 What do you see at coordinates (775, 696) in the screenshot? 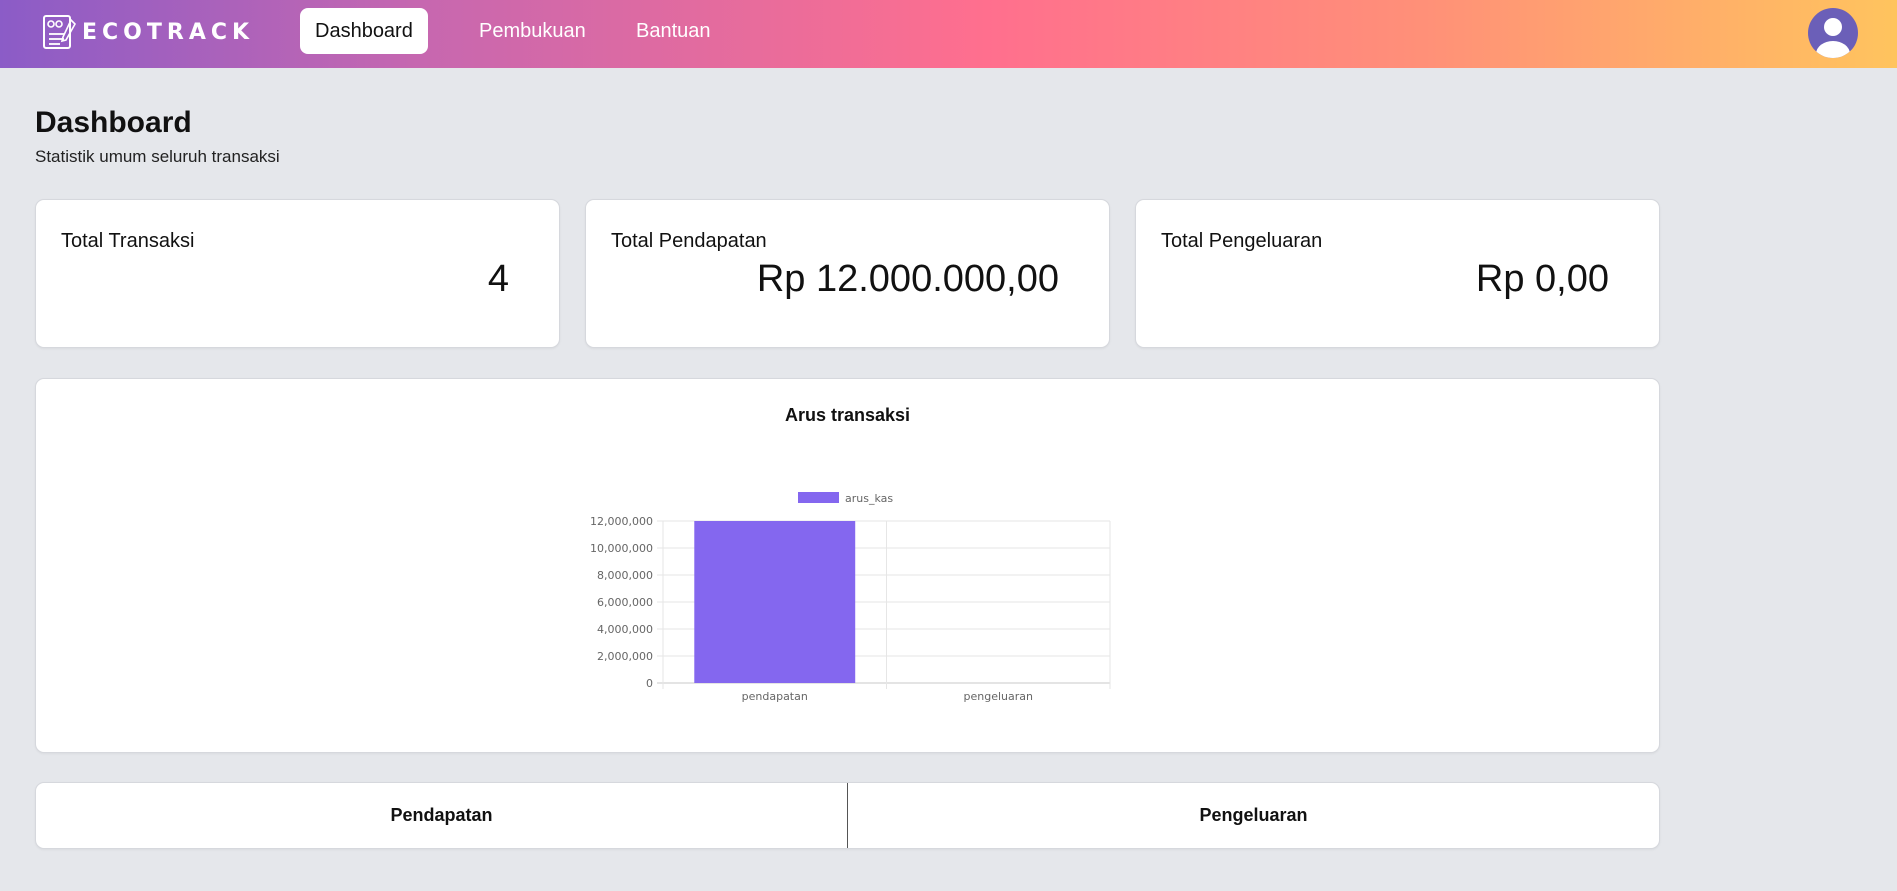
I see `x-tick-label: pendapatan` at bounding box center [775, 696].